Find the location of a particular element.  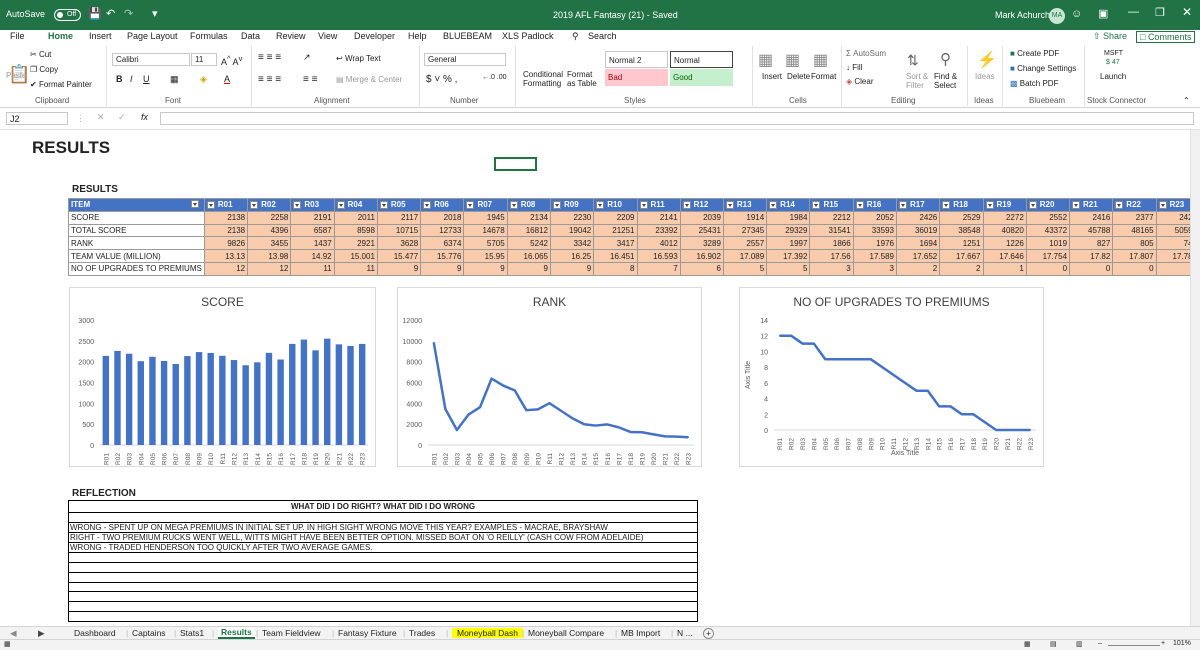

table-cell: 25431 is located at coordinates (701, 230).